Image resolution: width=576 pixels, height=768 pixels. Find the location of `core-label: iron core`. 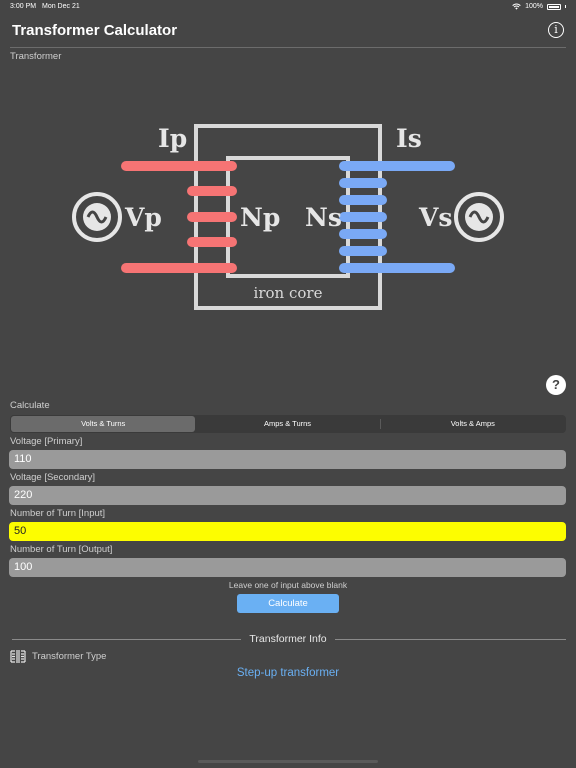

core-label: iron core is located at coordinates (288, 293).